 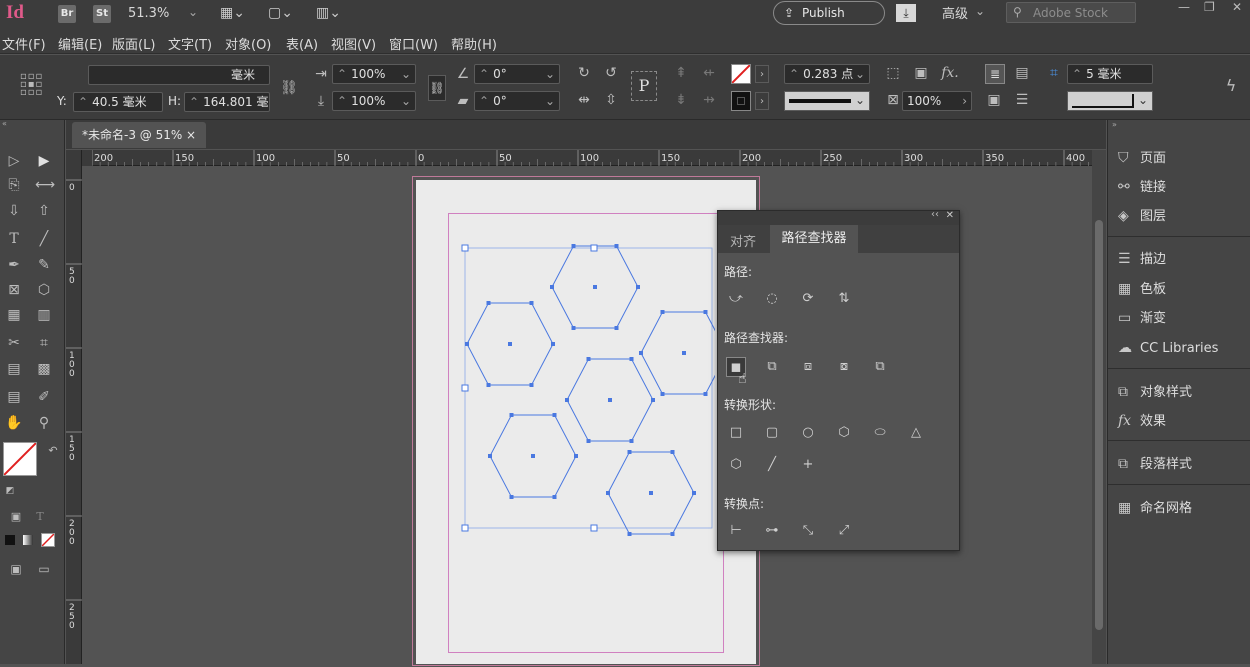 I want to click on intersect-shapes-icon: ⧈, so click(x=808, y=367).